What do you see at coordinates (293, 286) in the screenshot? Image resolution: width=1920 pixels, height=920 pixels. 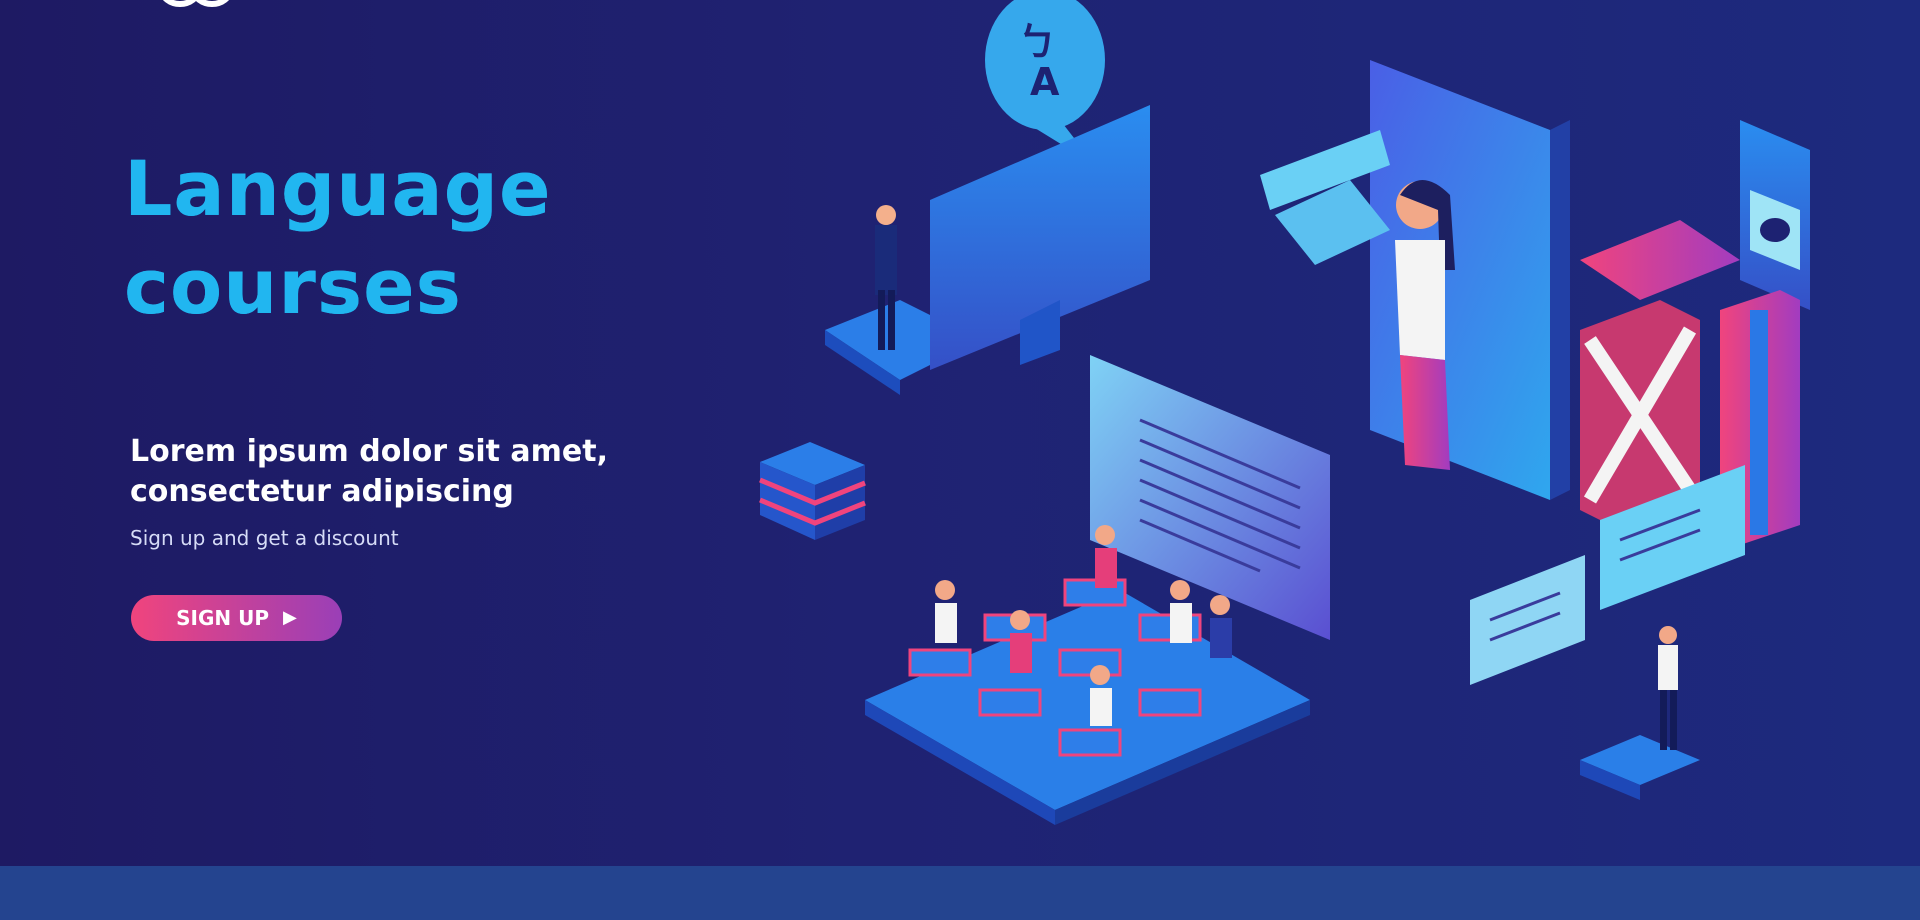 I see `title-line-2: courses` at bounding box center [293, 286].